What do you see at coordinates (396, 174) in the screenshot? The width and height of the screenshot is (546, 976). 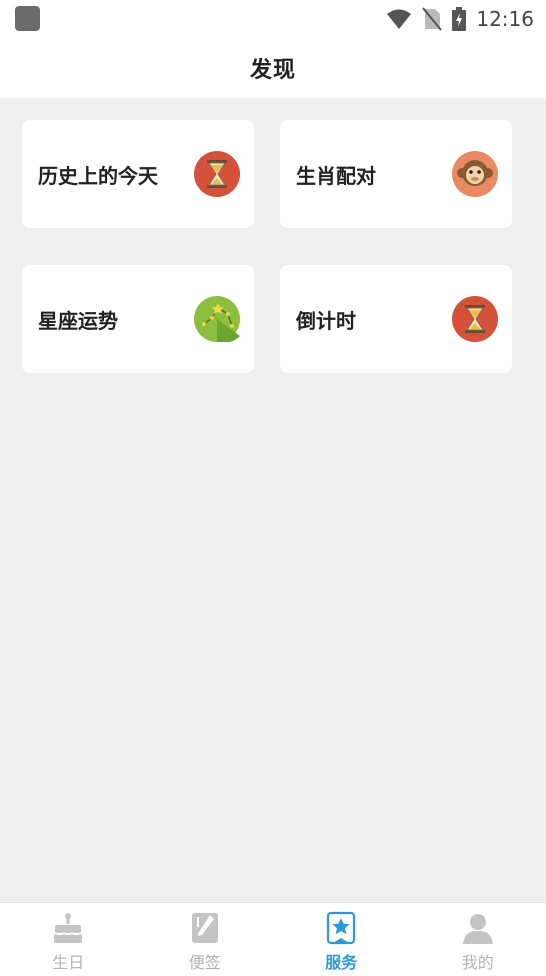 I see `service-card-zodiac-match: 生肖配对` at bounding box center [396, 174].